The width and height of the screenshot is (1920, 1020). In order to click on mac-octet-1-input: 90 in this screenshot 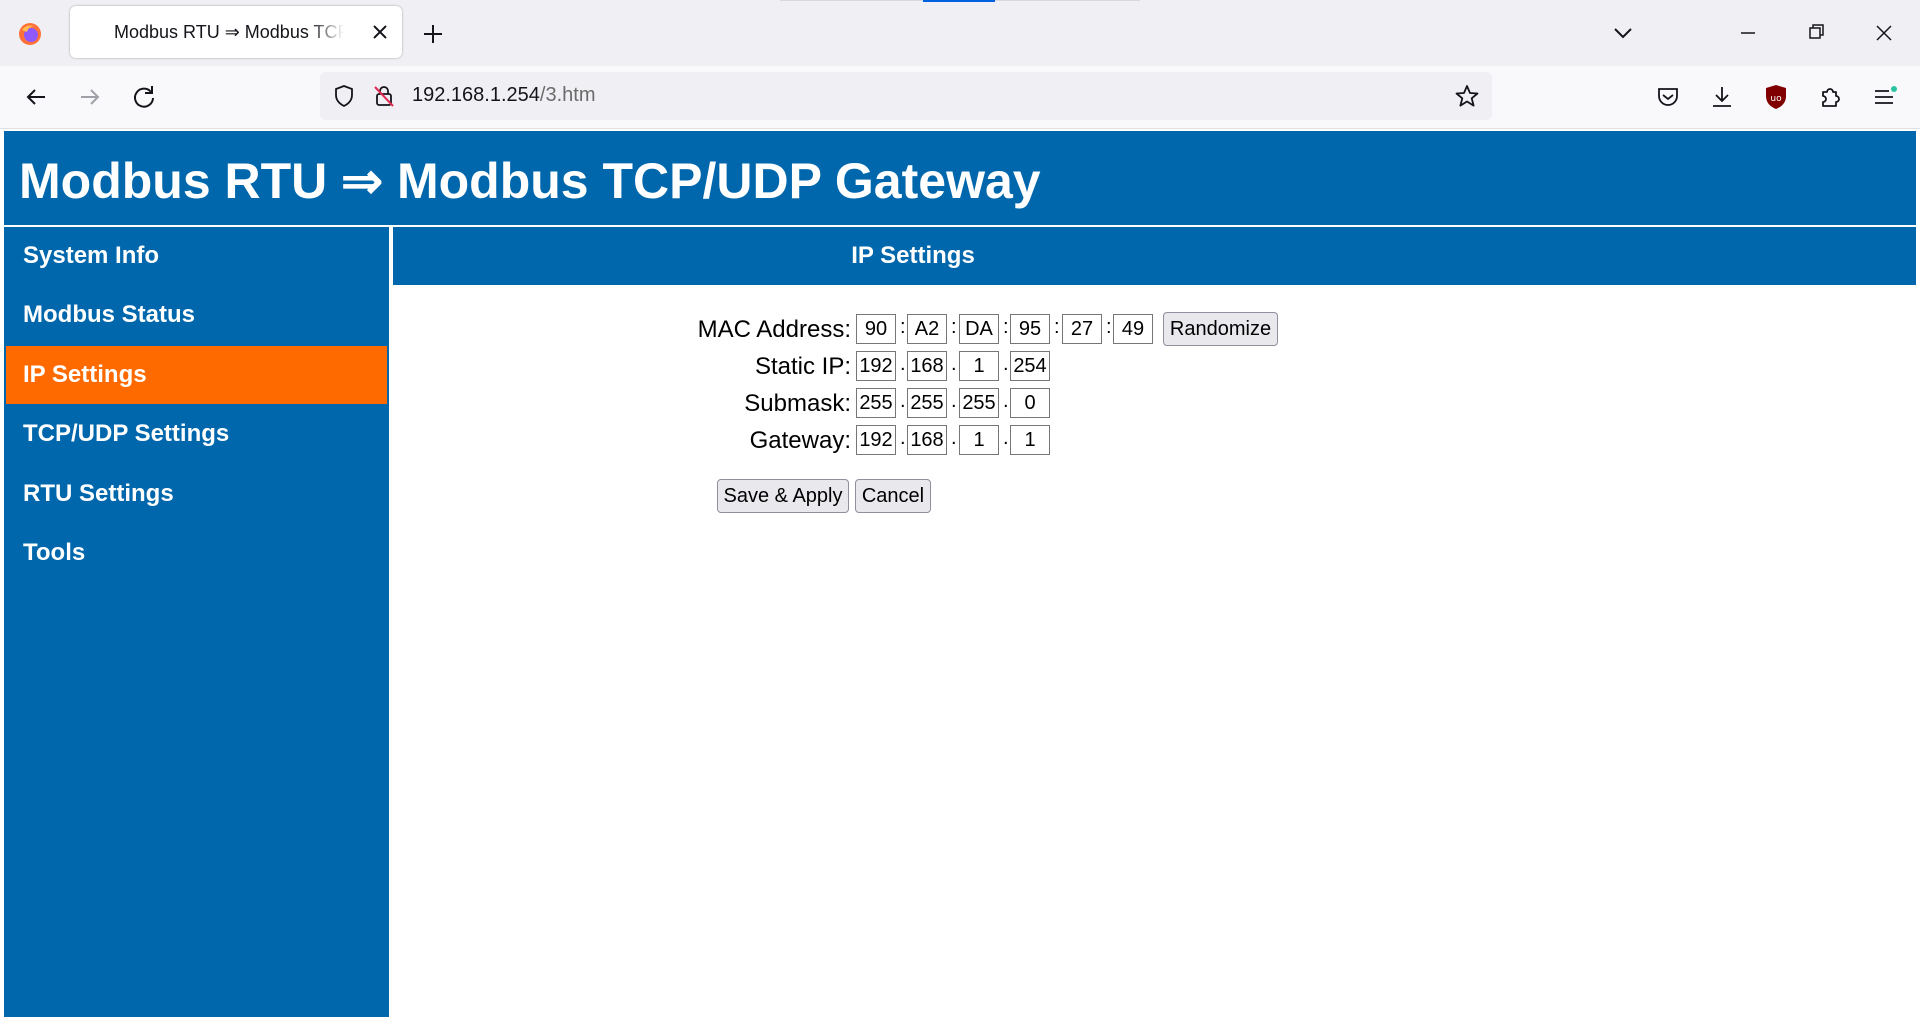, I will do `click(876, 329)`.